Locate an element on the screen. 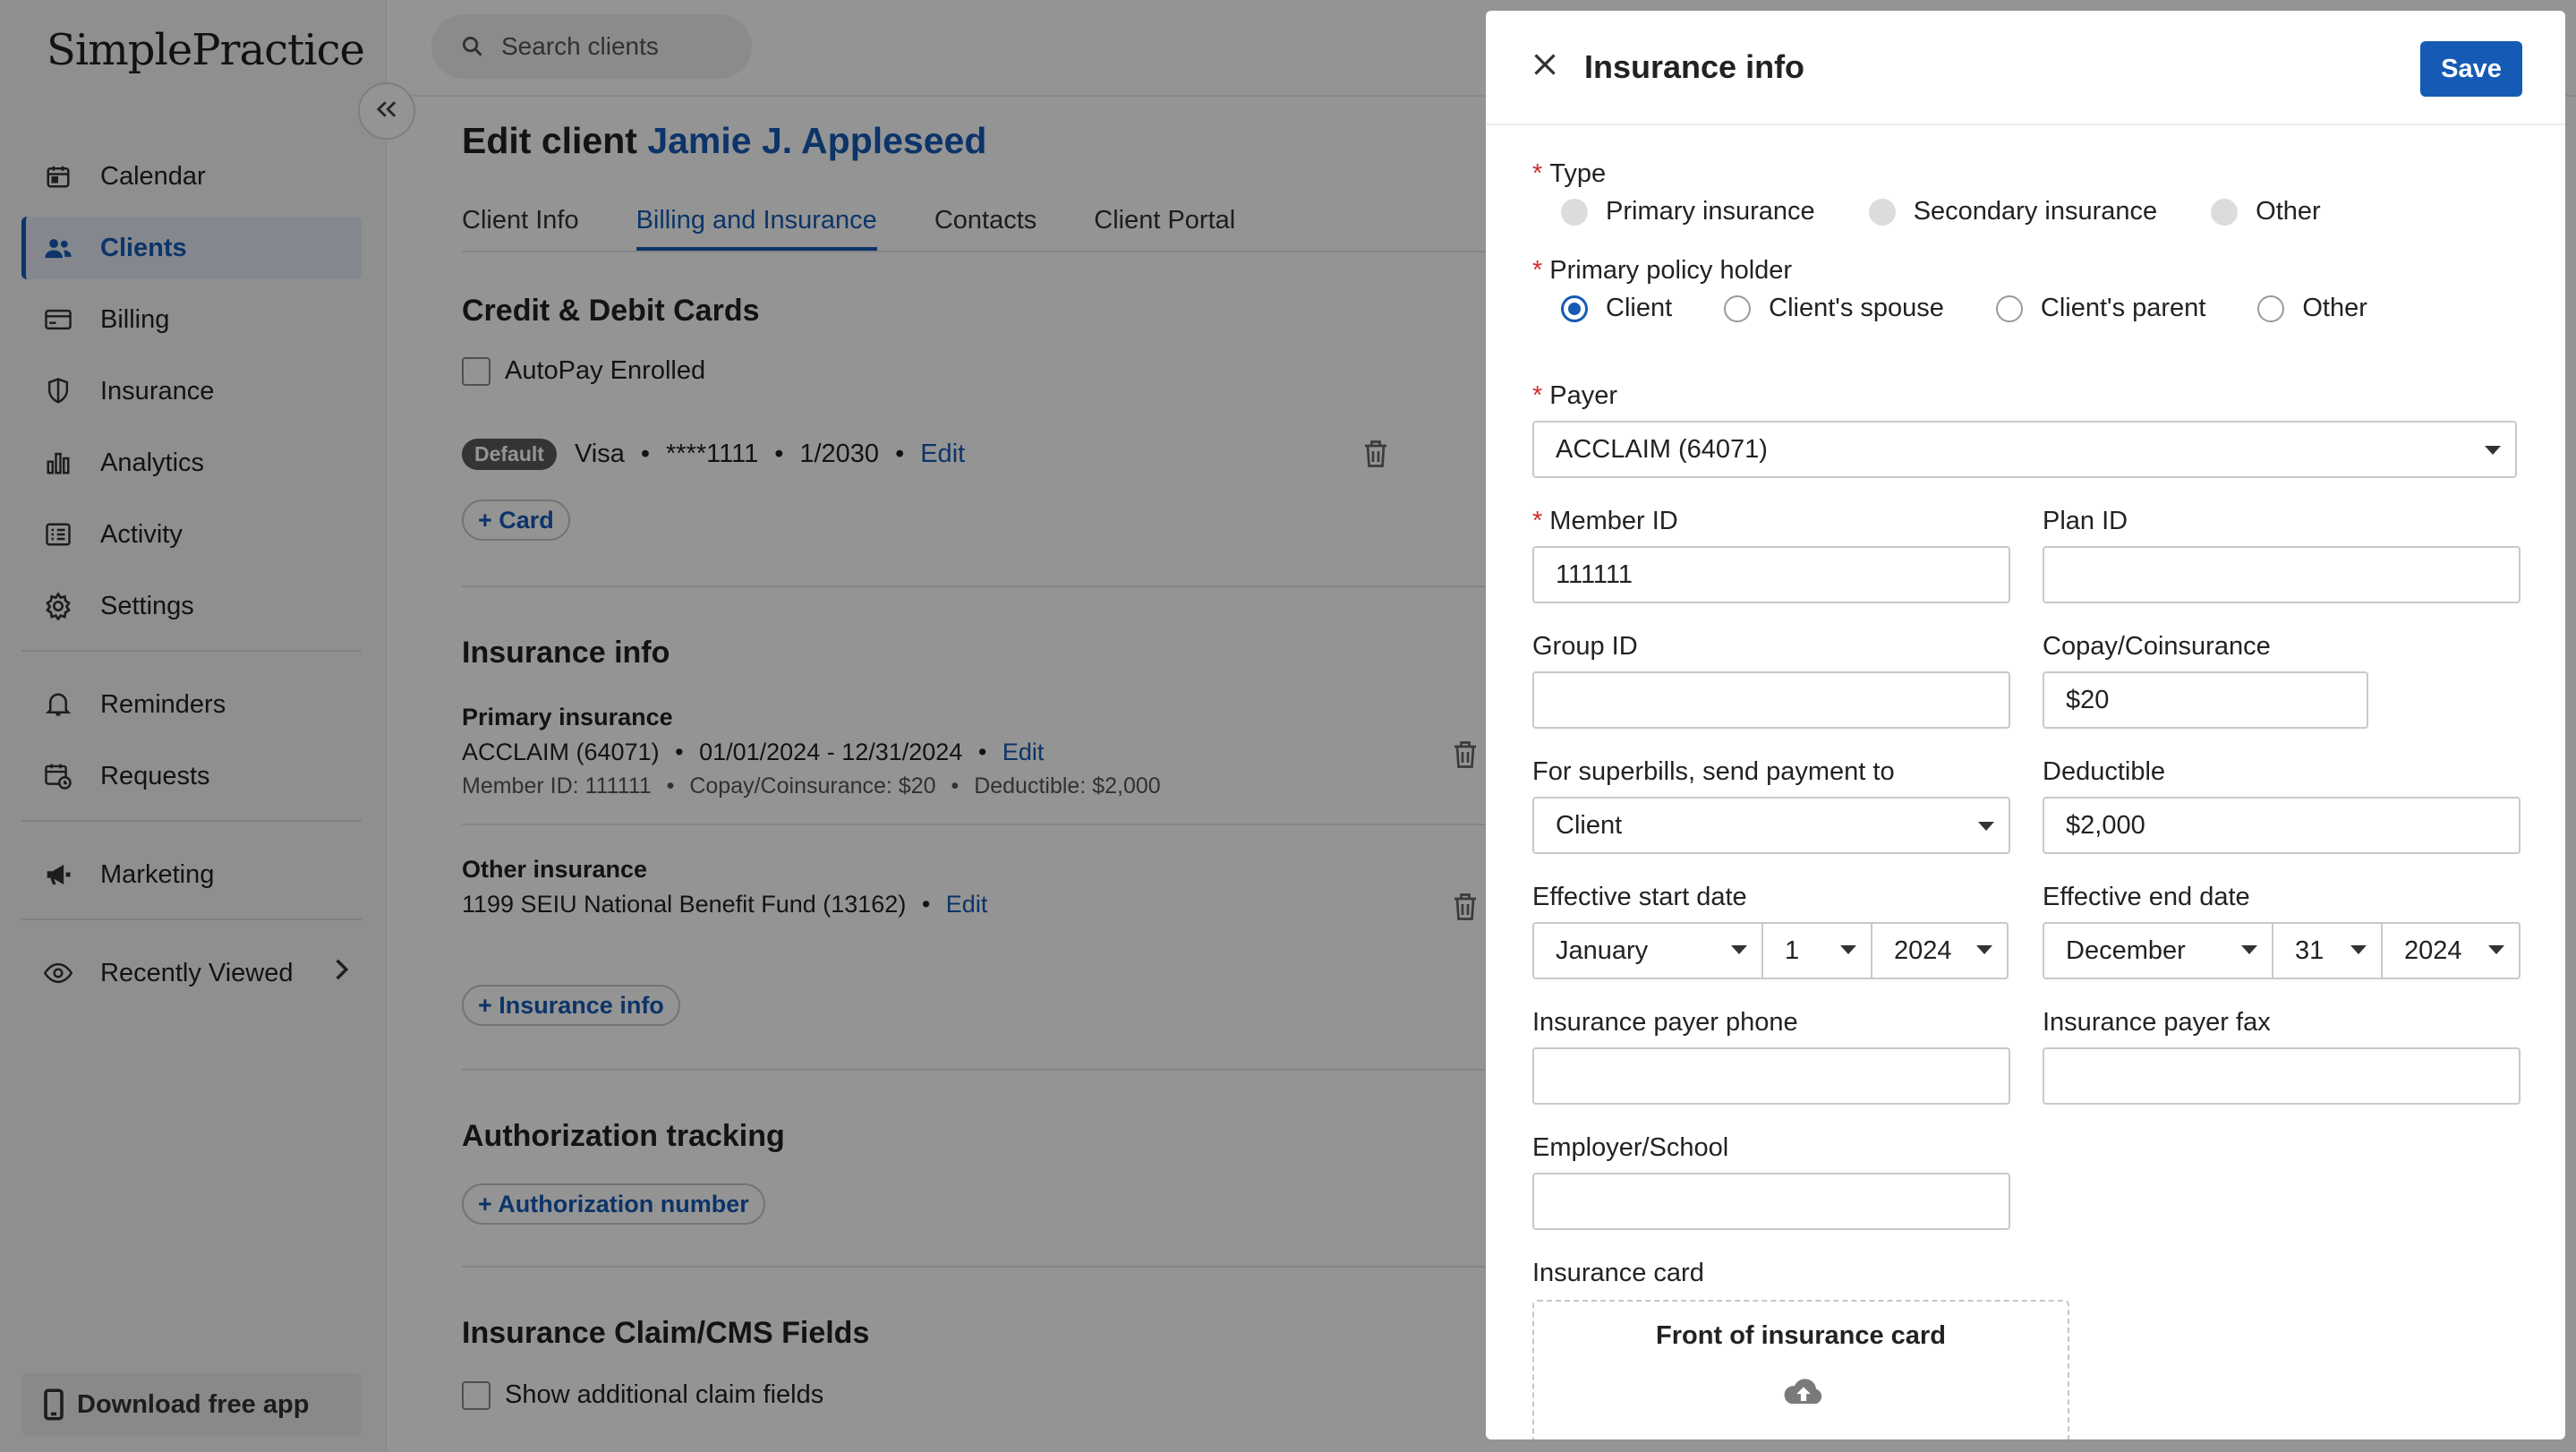 The image size is (2576, 1452). policy-holder-option-spouse: Client's spouse is located at coordinates (1834, 308).